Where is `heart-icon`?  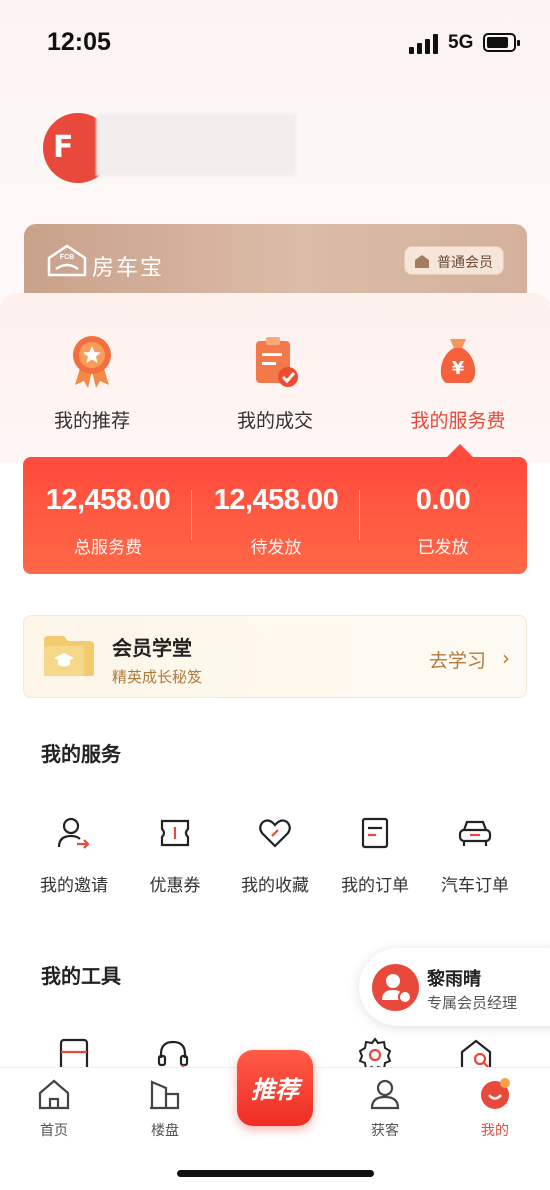
heart-icon is located at coordinates (275, 833).